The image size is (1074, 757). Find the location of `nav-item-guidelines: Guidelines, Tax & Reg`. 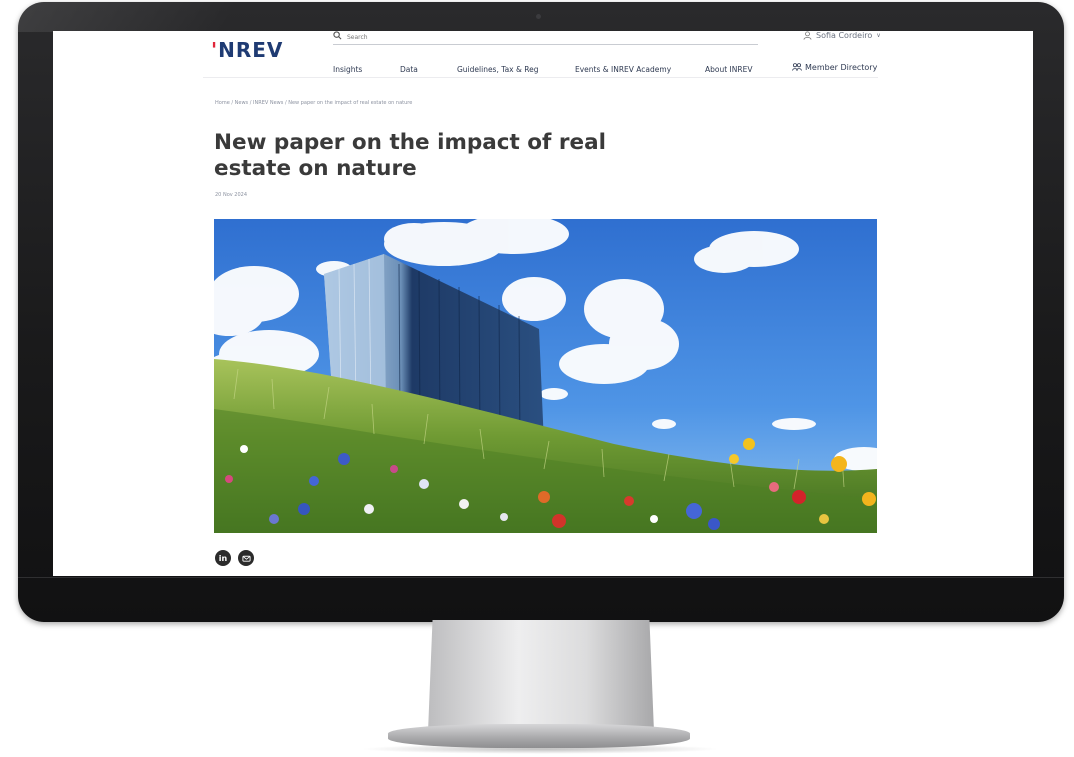

nav-item-guidelines: Guidelines, Tax & Reg is located at coordinates (497, 69).